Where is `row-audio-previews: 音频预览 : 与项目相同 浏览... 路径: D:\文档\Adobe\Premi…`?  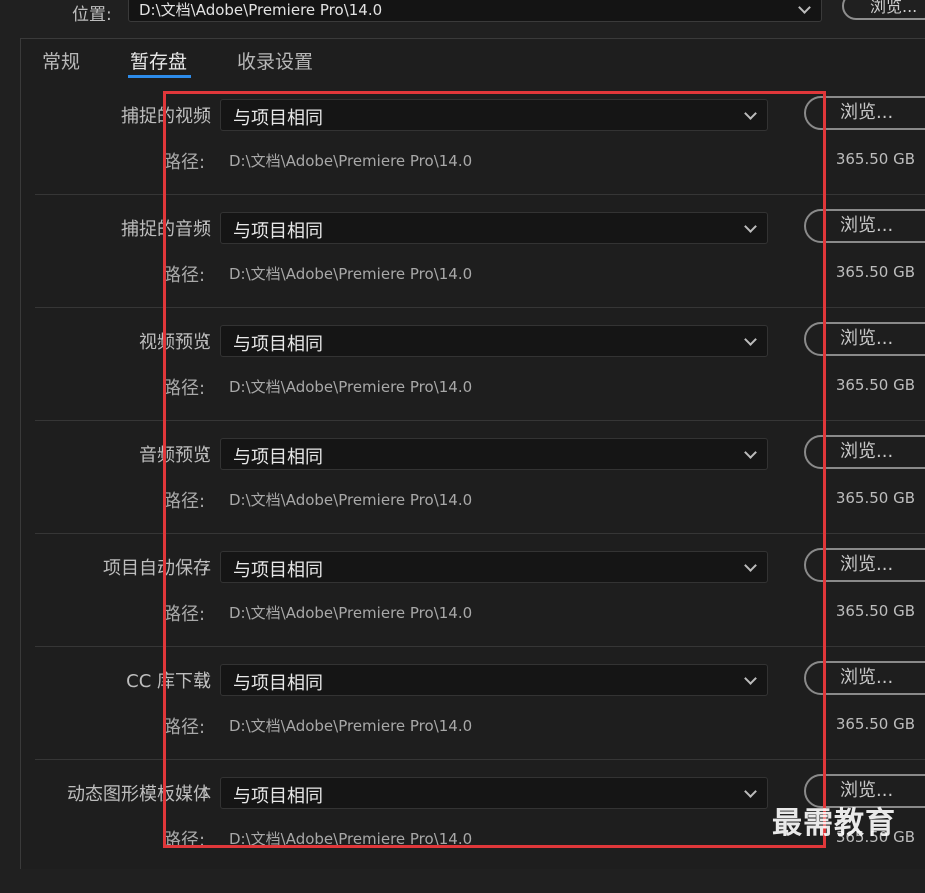 row-audio-previews: 音频预览 : 与项目相同 浏览... 路径: D:\文档\Adobe\Premi… is located at coordinates (462, 494).